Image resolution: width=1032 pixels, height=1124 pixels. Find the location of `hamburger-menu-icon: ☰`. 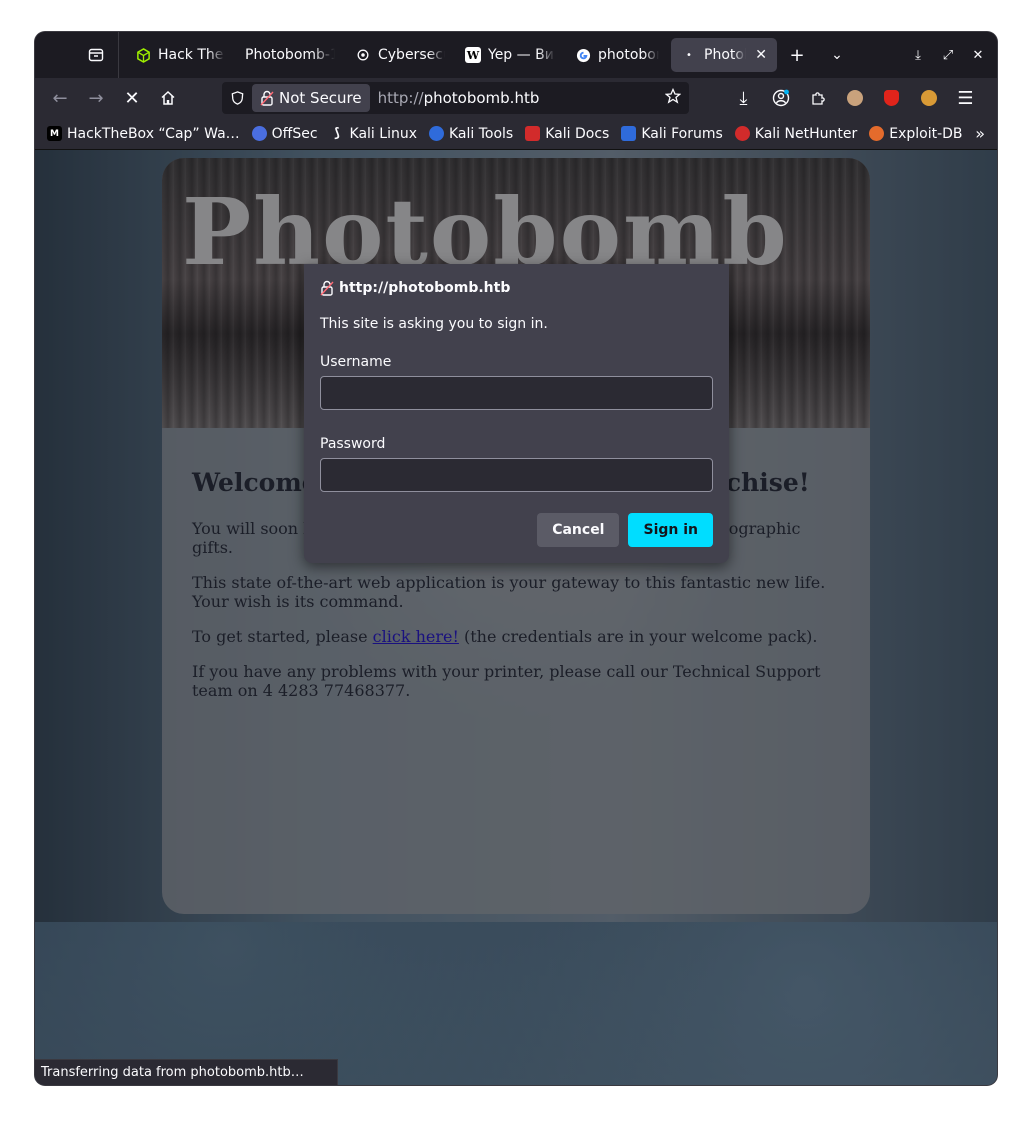

hamburger-menu-icon: ☰ is located at coordinates (965, 98).